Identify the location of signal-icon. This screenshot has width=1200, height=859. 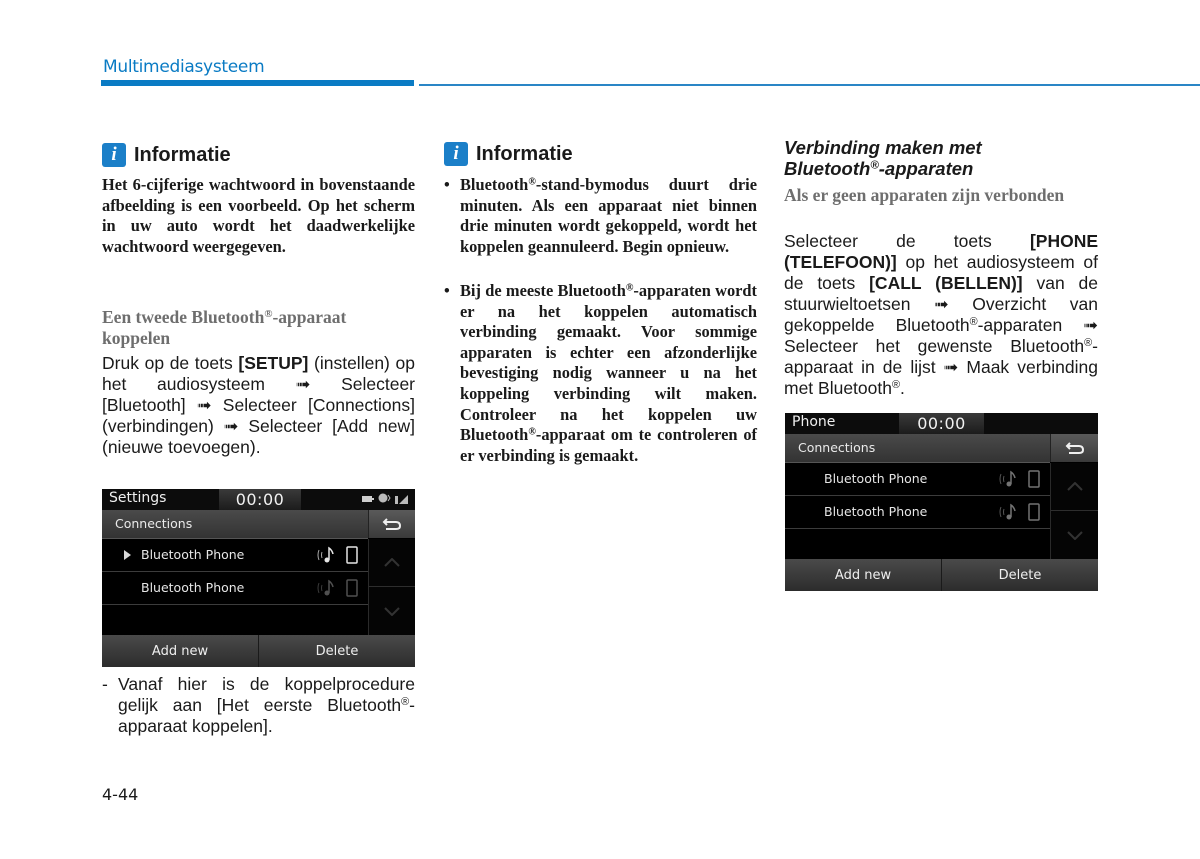
(401, 499).